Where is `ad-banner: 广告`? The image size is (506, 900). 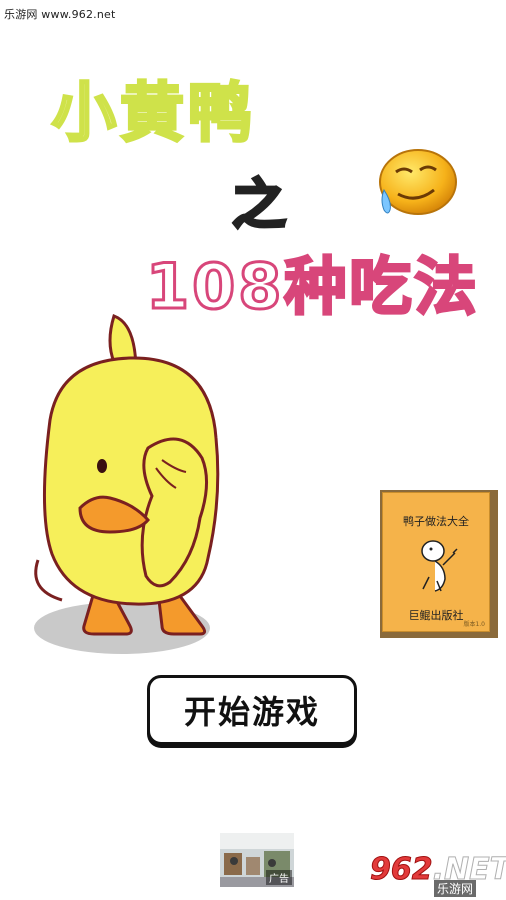 ad-banner: 广告 is located at coordinates (257, 860).